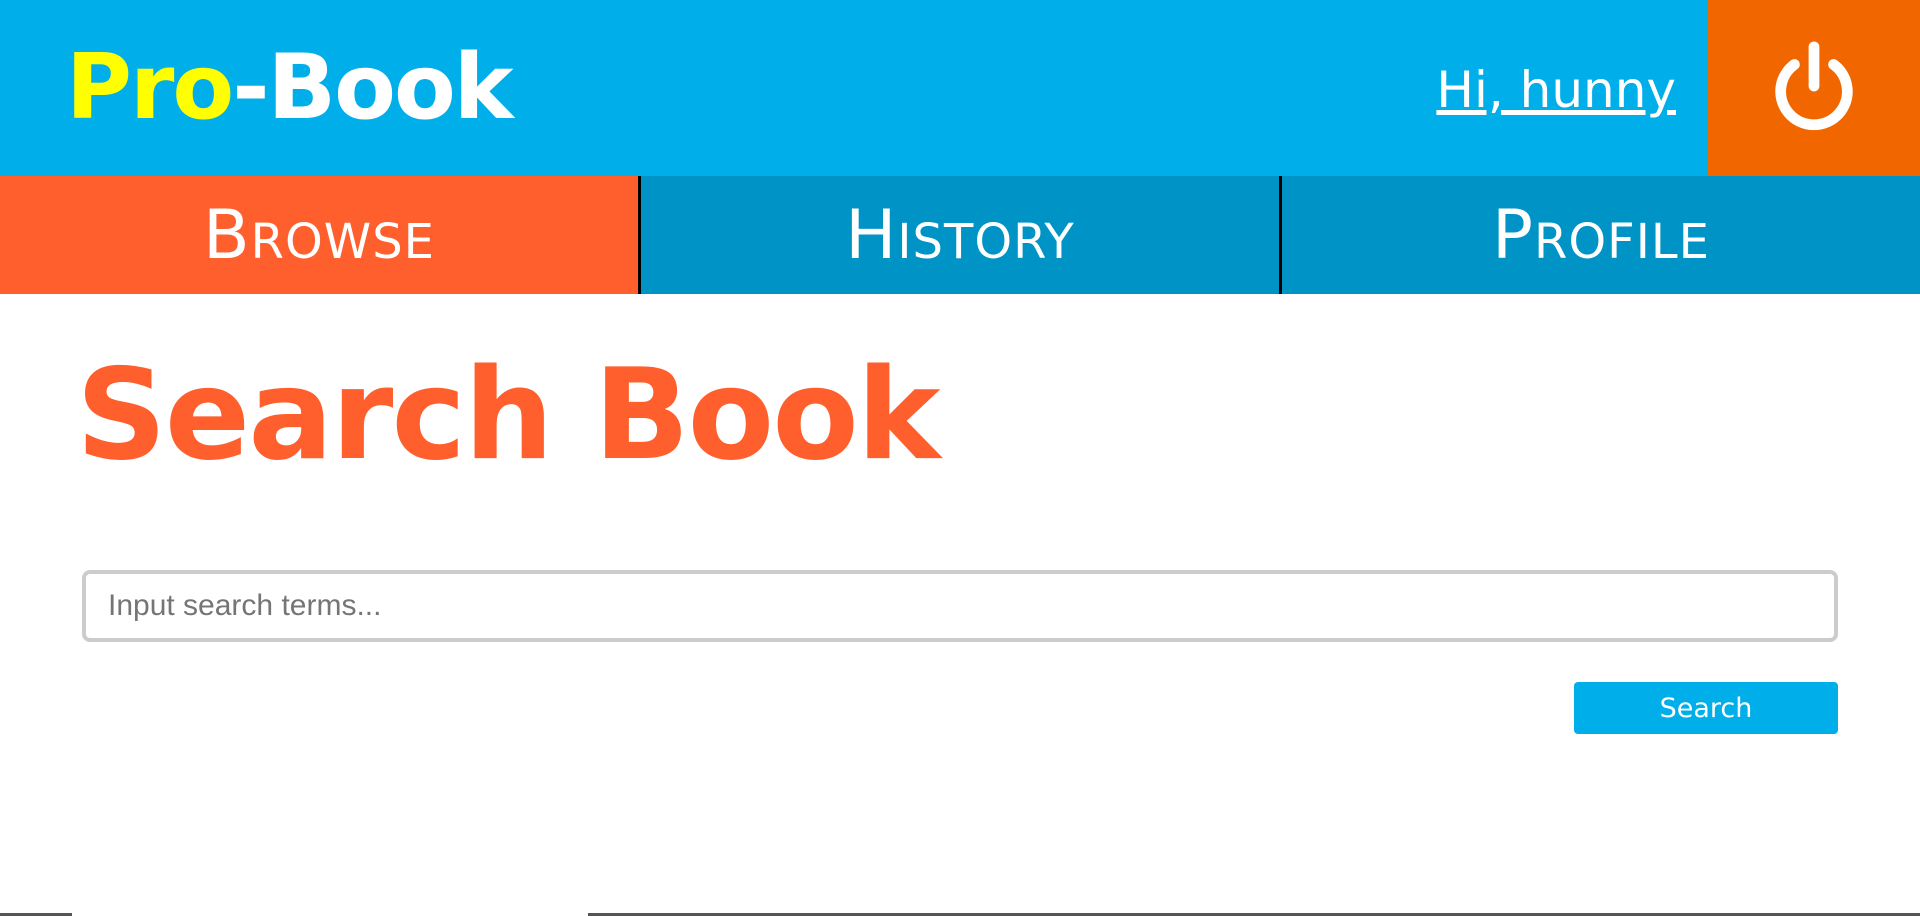 The height and width of the screenshot is (916, 1920). I want to click on power-icon, so click(1814, 86).